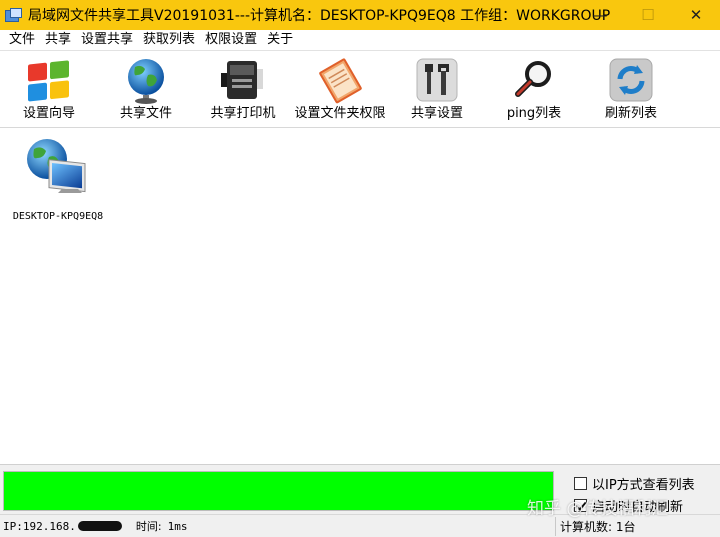 The width and height of the screenshot is (720, 537). Describe the element at coordinates (340, 80) in the screenshot. I see `folder-book-icon` at that location.